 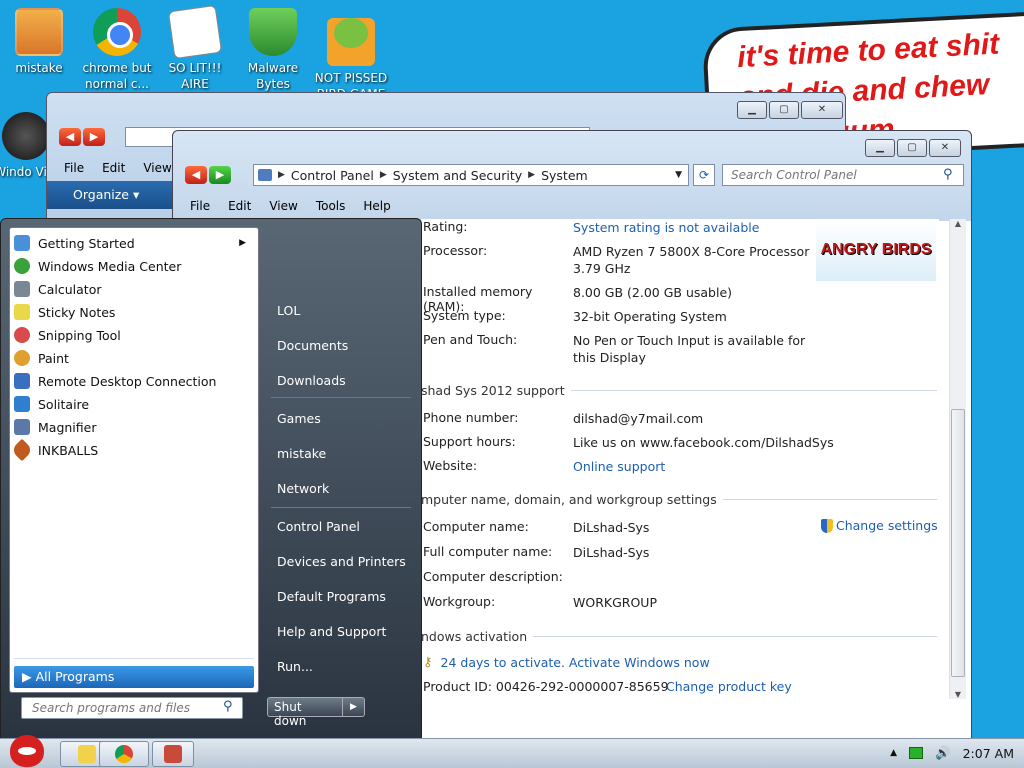 I want to click on shutdown-button: Shut down ▶, so click(x=316, y=712).